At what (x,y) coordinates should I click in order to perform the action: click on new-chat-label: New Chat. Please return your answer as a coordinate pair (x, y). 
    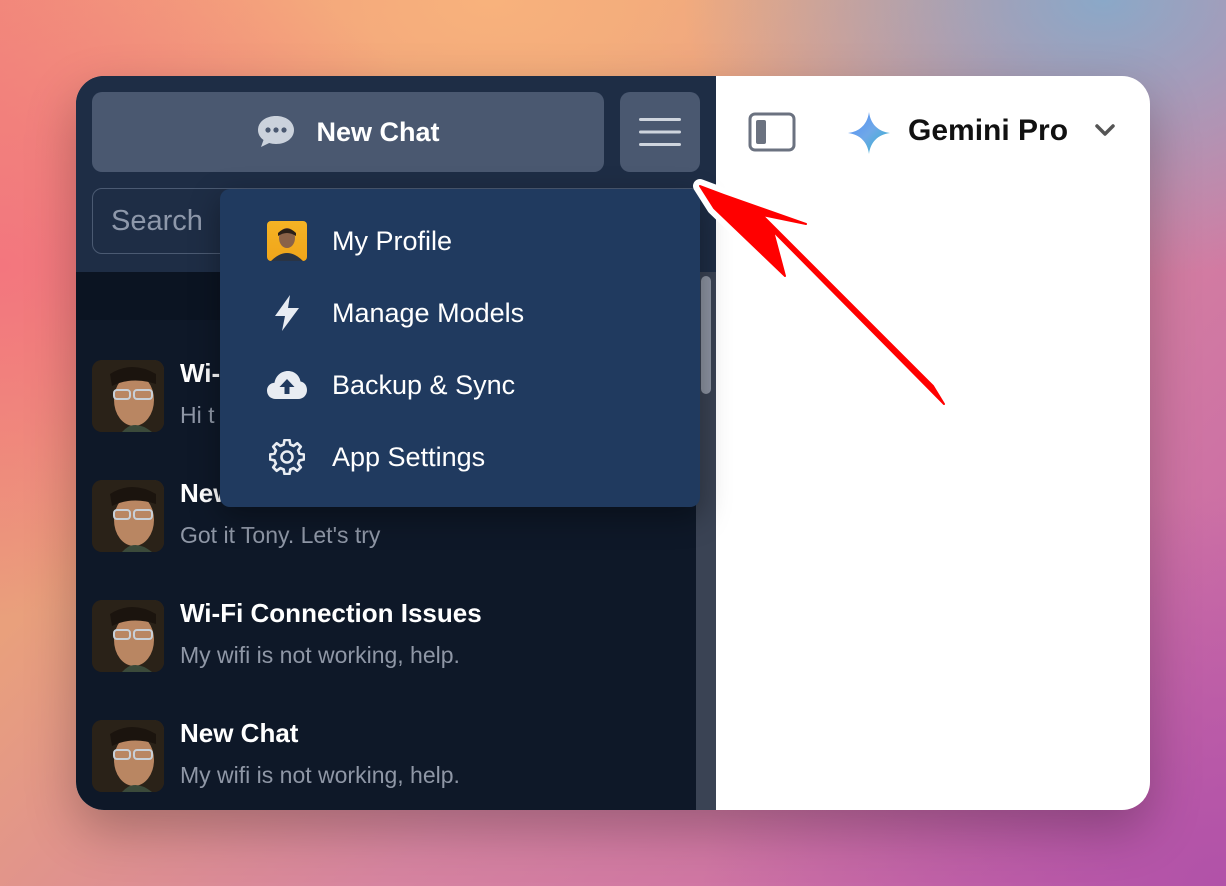
    Looking at the image, I should click on (378, 131).